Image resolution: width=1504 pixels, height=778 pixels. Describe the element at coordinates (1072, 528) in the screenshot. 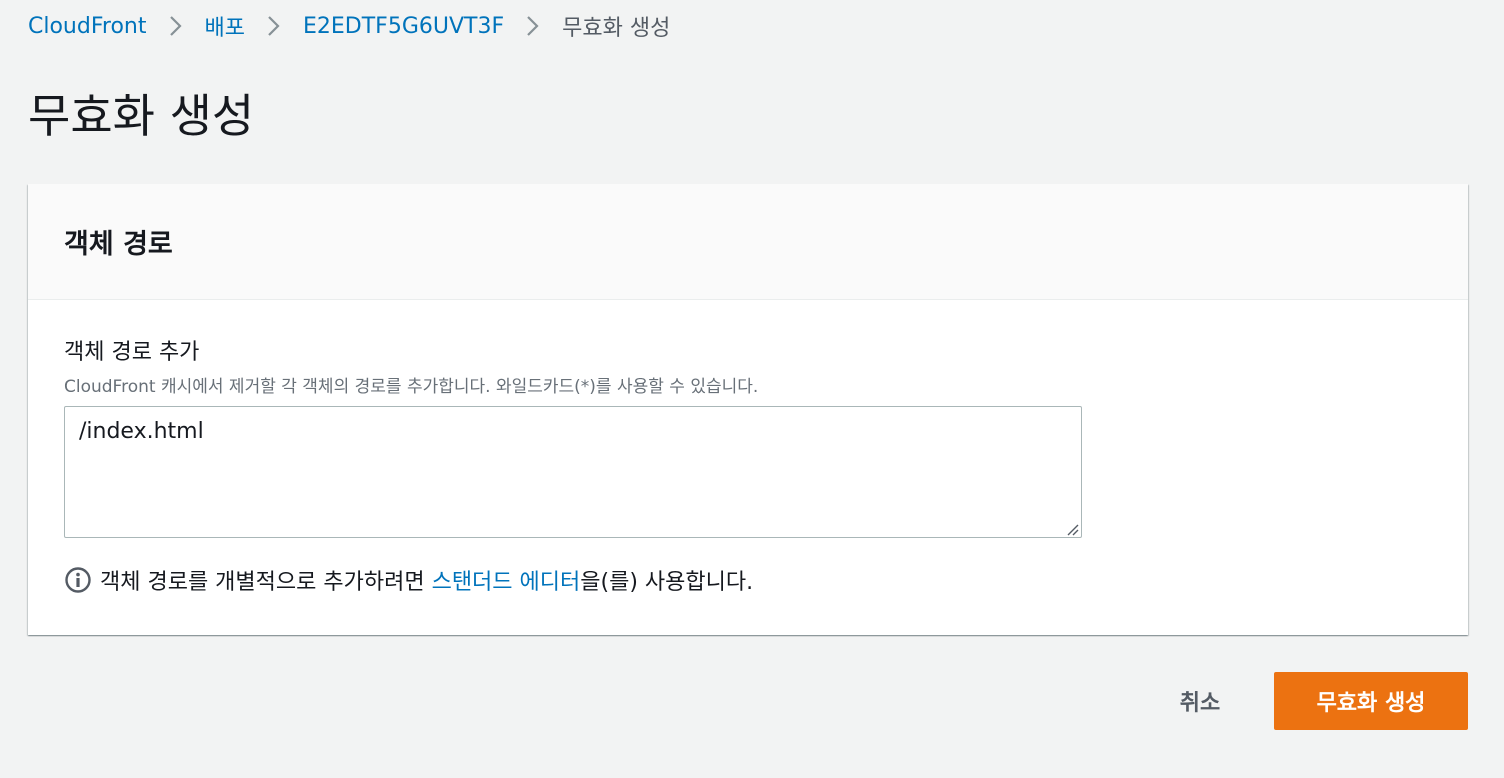

I see `resize-grip-icon` at that location.